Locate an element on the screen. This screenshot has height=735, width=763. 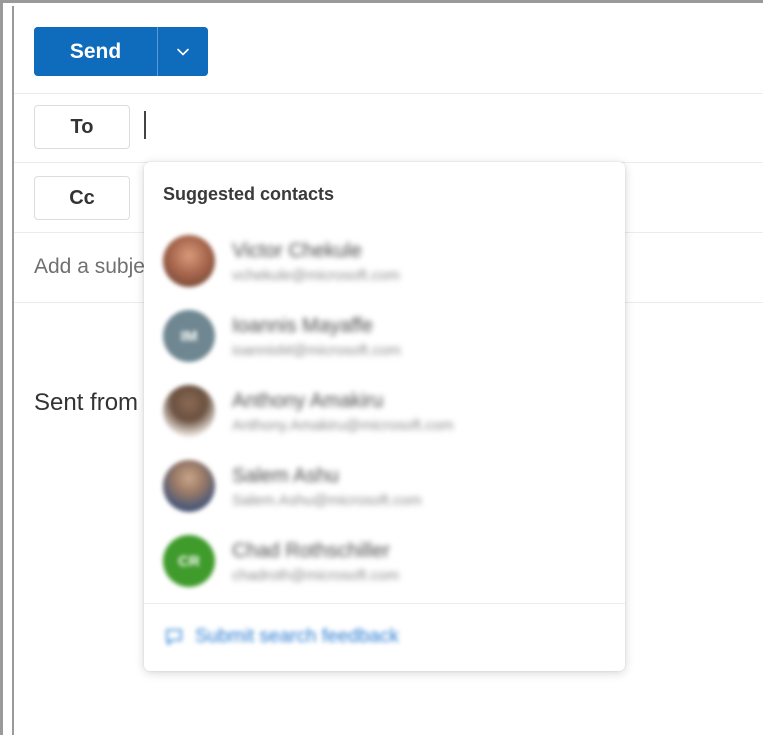
send-split-button: Send is located at coordinates (121, 51).